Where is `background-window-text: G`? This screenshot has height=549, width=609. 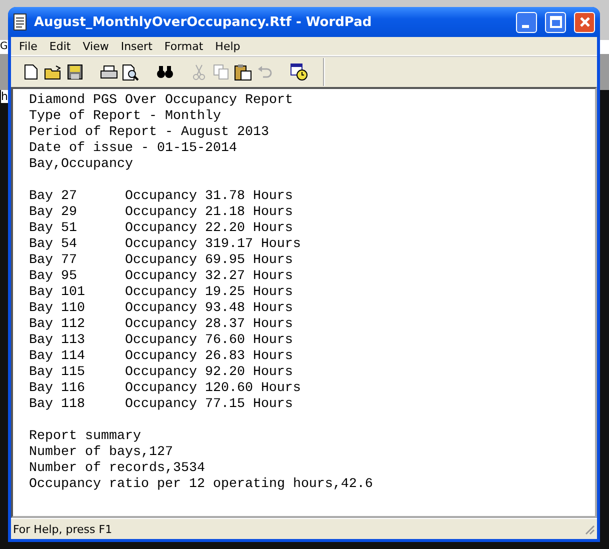 background-window-text: G is located at coordinates (4, 46).